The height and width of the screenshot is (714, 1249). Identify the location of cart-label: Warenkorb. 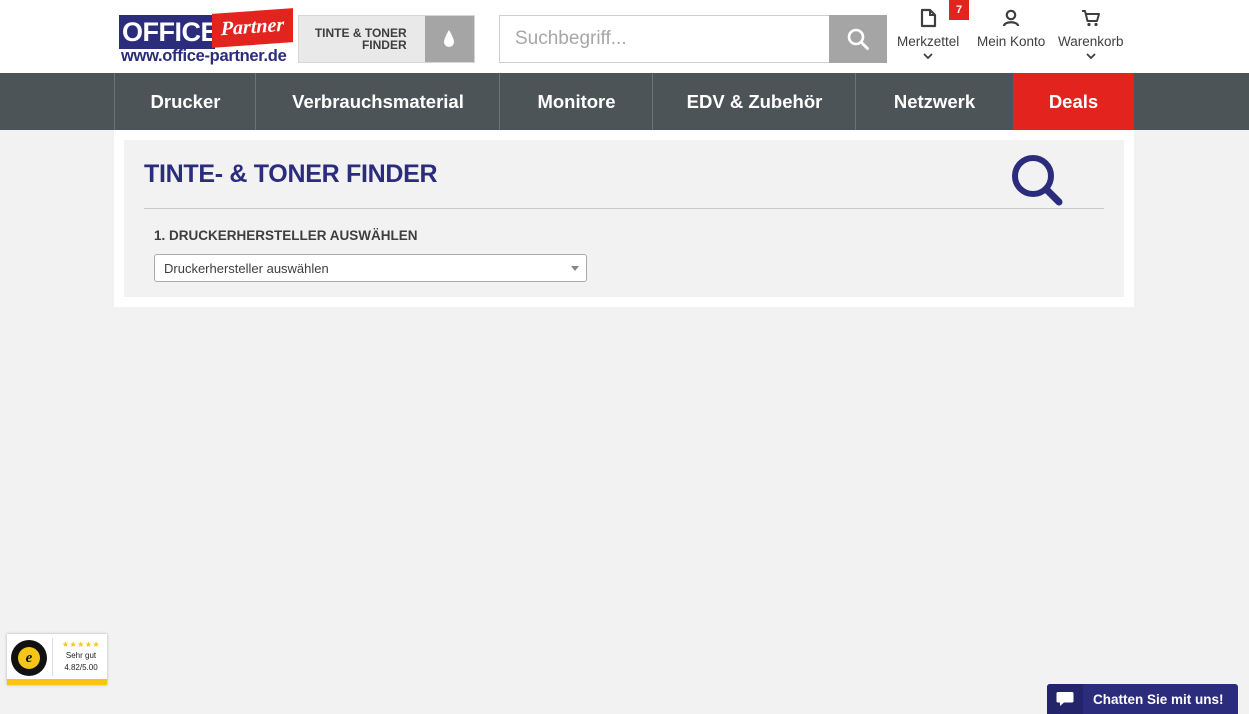
(1091, 41).